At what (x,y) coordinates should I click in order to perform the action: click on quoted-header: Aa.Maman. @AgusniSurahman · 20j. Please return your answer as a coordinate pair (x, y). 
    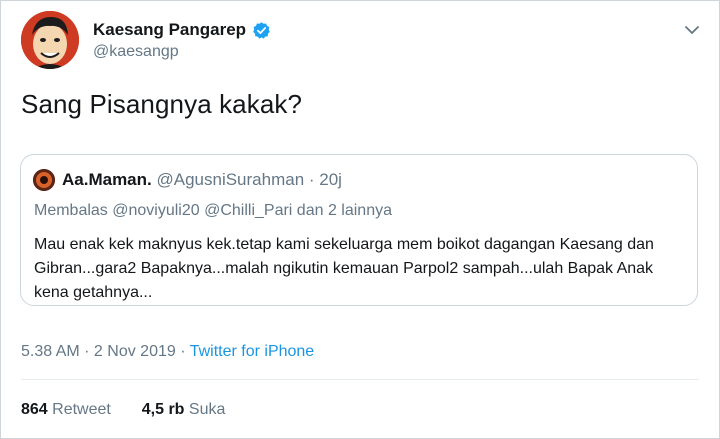
    Looking at the image, I should click on (202, 180).